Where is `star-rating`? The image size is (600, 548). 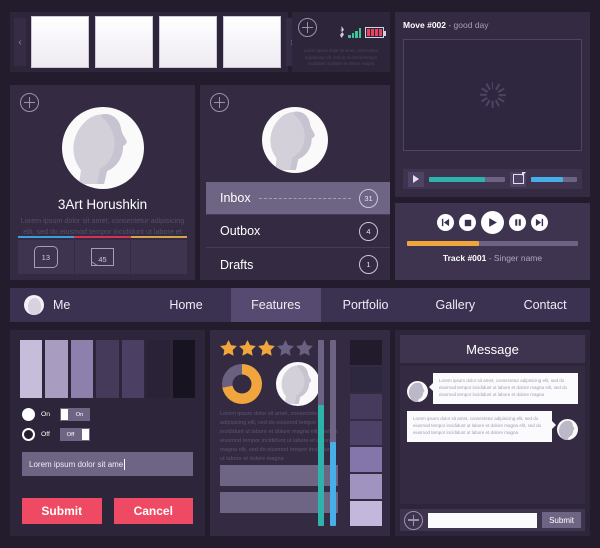
star-rating is located at coordinates (266, 348).